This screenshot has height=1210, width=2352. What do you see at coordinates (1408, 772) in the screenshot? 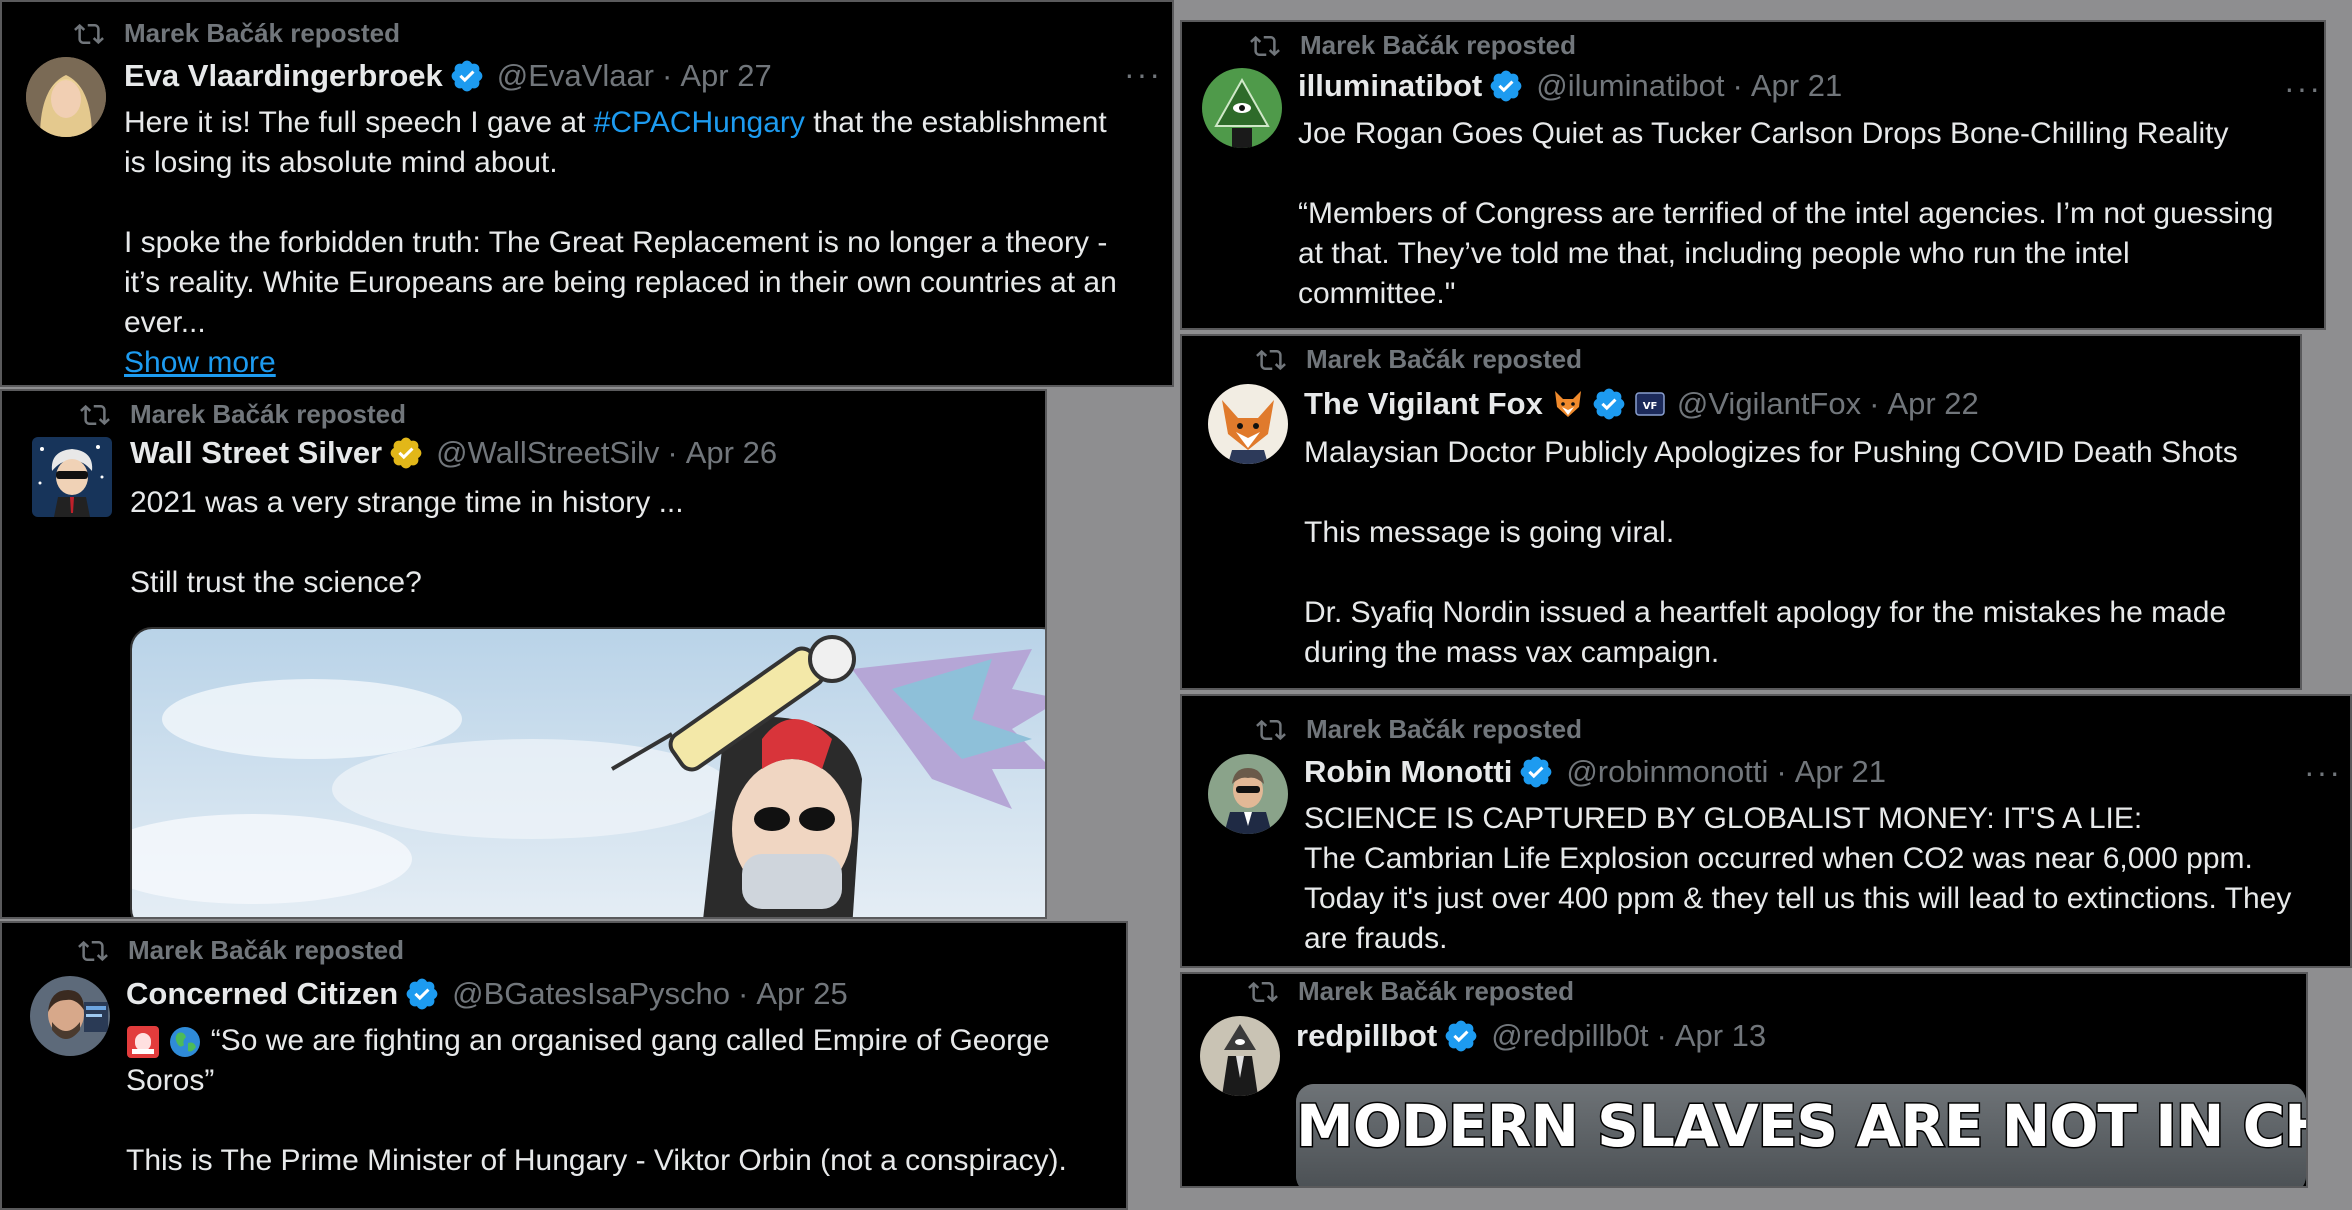
I see `author-name: Robin Monotti` at bounding box center [1408, 772].